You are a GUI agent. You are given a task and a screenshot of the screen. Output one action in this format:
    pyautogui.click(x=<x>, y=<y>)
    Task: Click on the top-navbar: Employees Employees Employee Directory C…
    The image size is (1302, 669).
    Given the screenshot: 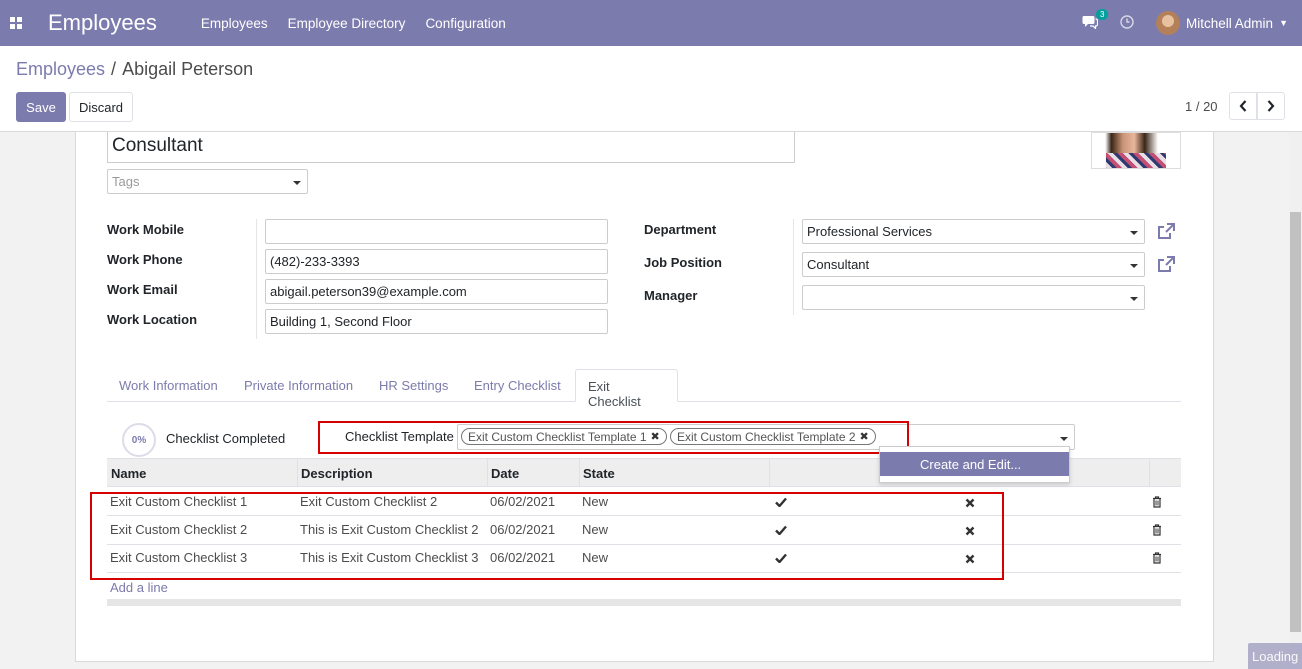 What is the action you would take?
    pyautogui.click(x=651, y=23)
    